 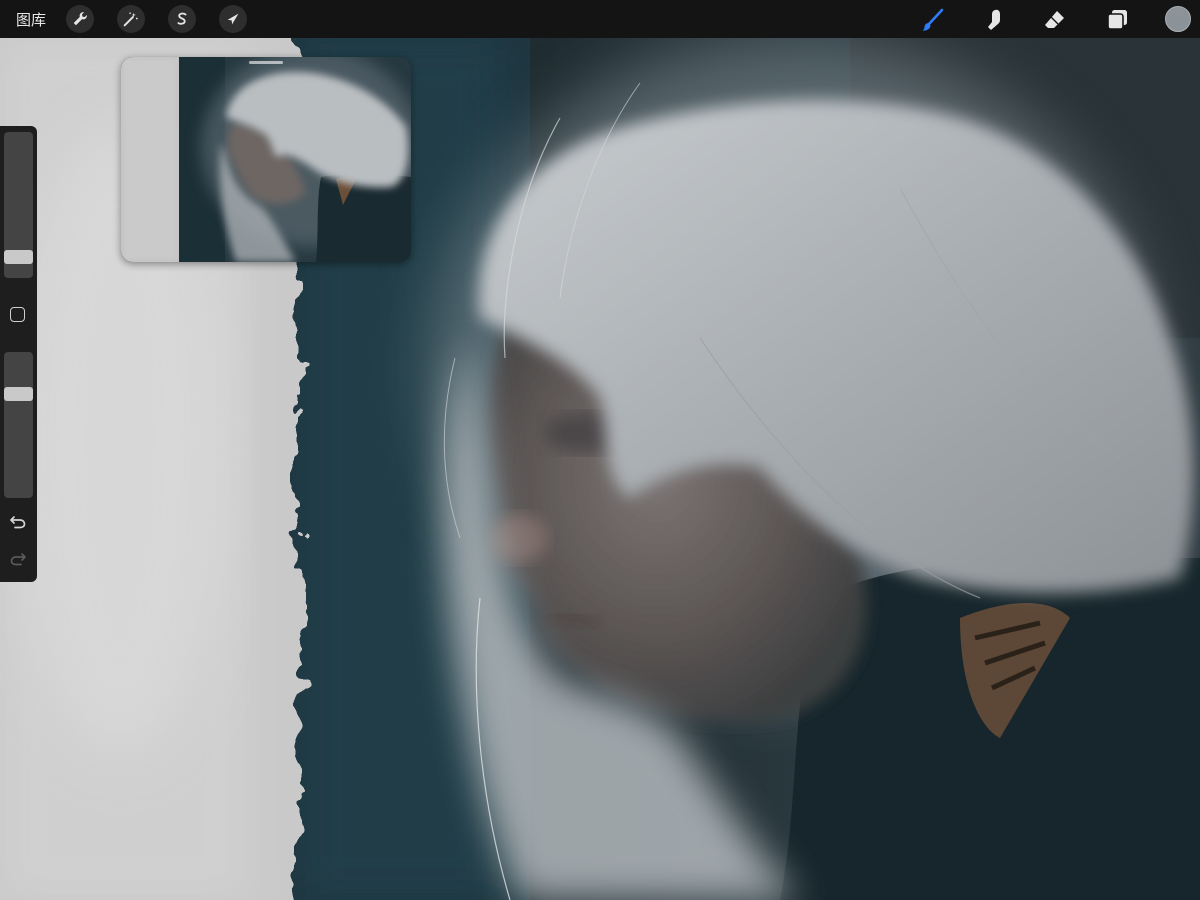 I want to click on opacity-slider-thumb, so click(x=18, y=394).